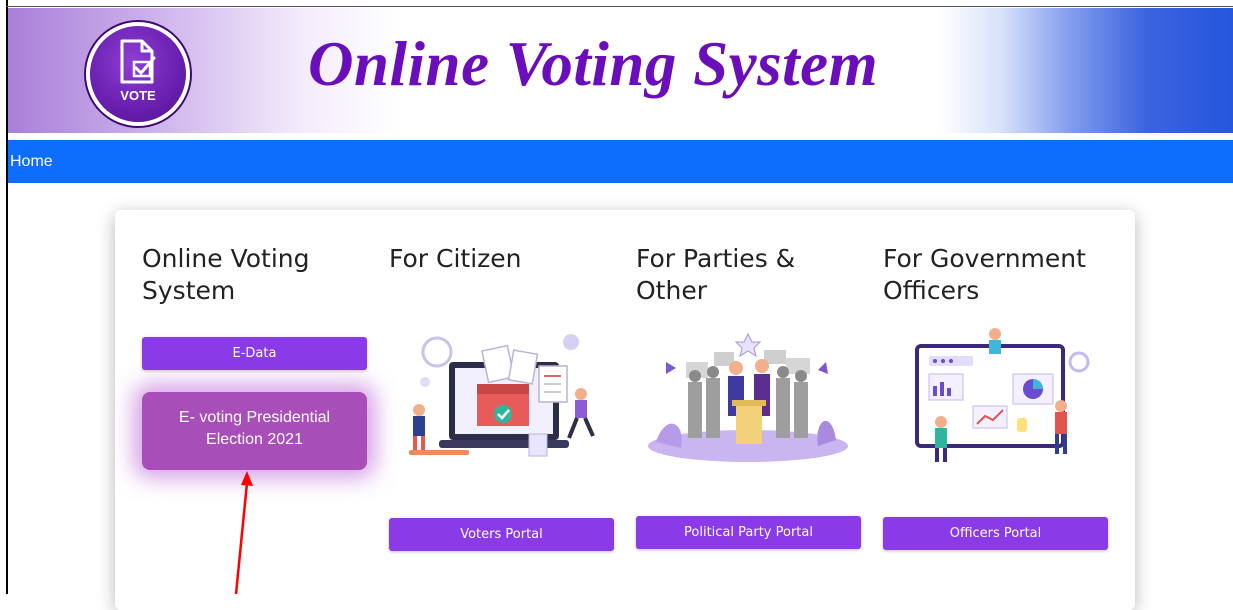 This screenshot has width=1233, height=610. What do you see at coordinates (671, 290) in the screenshot?
I see `column-title-parties-line2: Other` at bounding box center [671, 290].